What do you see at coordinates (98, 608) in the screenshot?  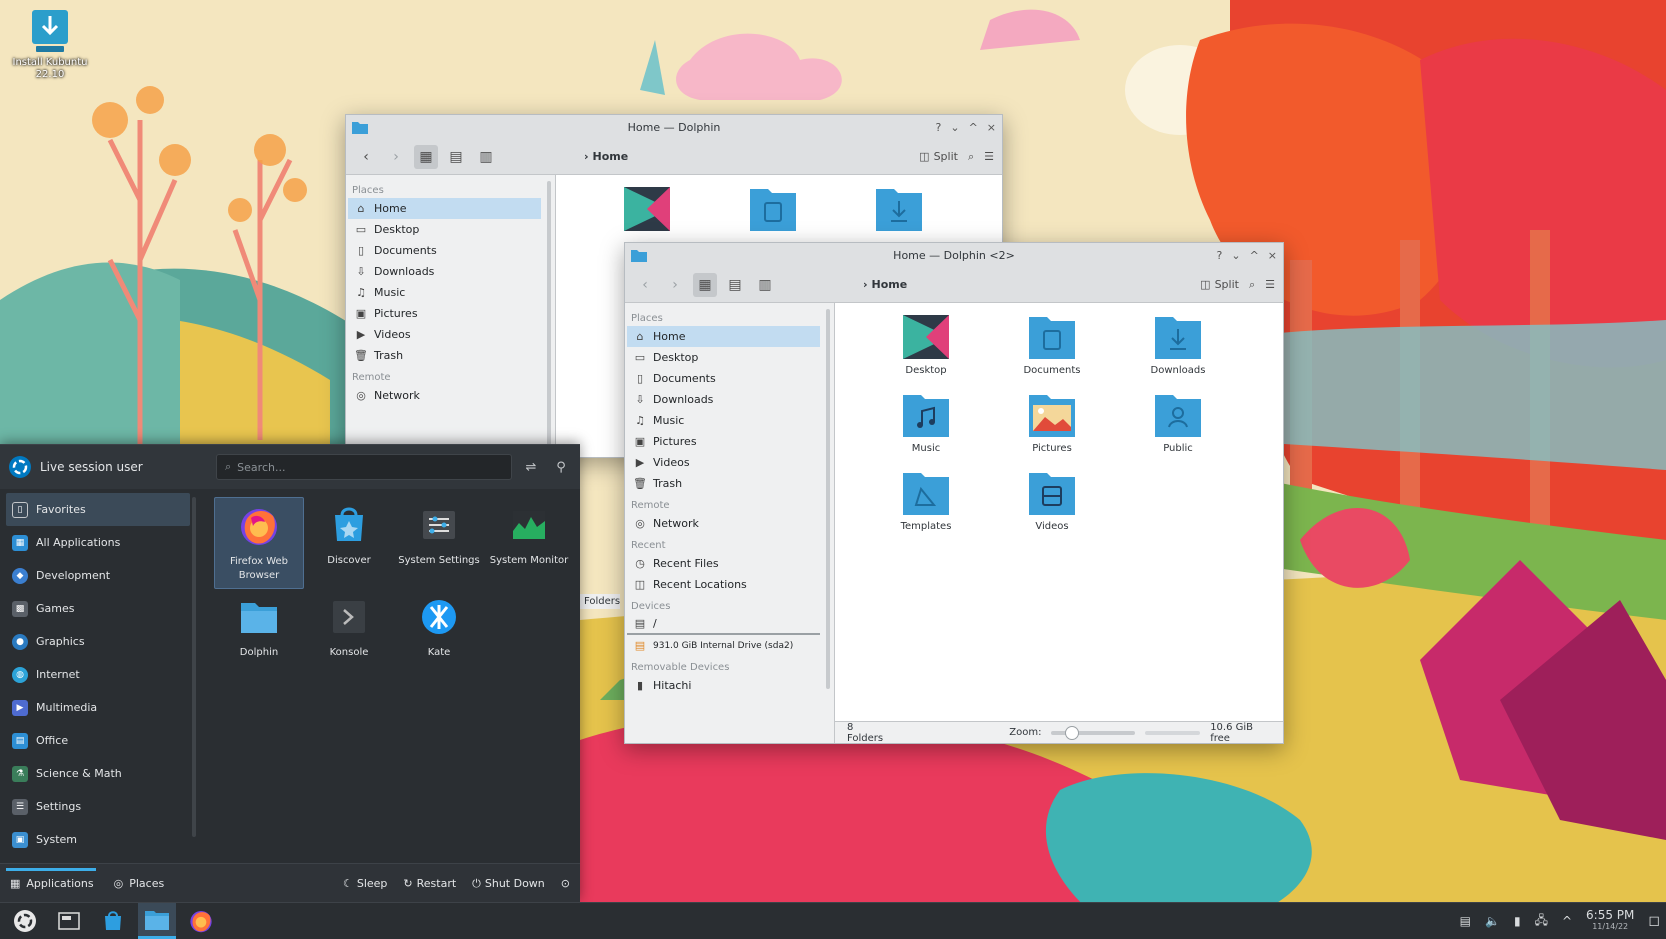 I see `category-games: ▩ Games` at bounding box center [98, 608].